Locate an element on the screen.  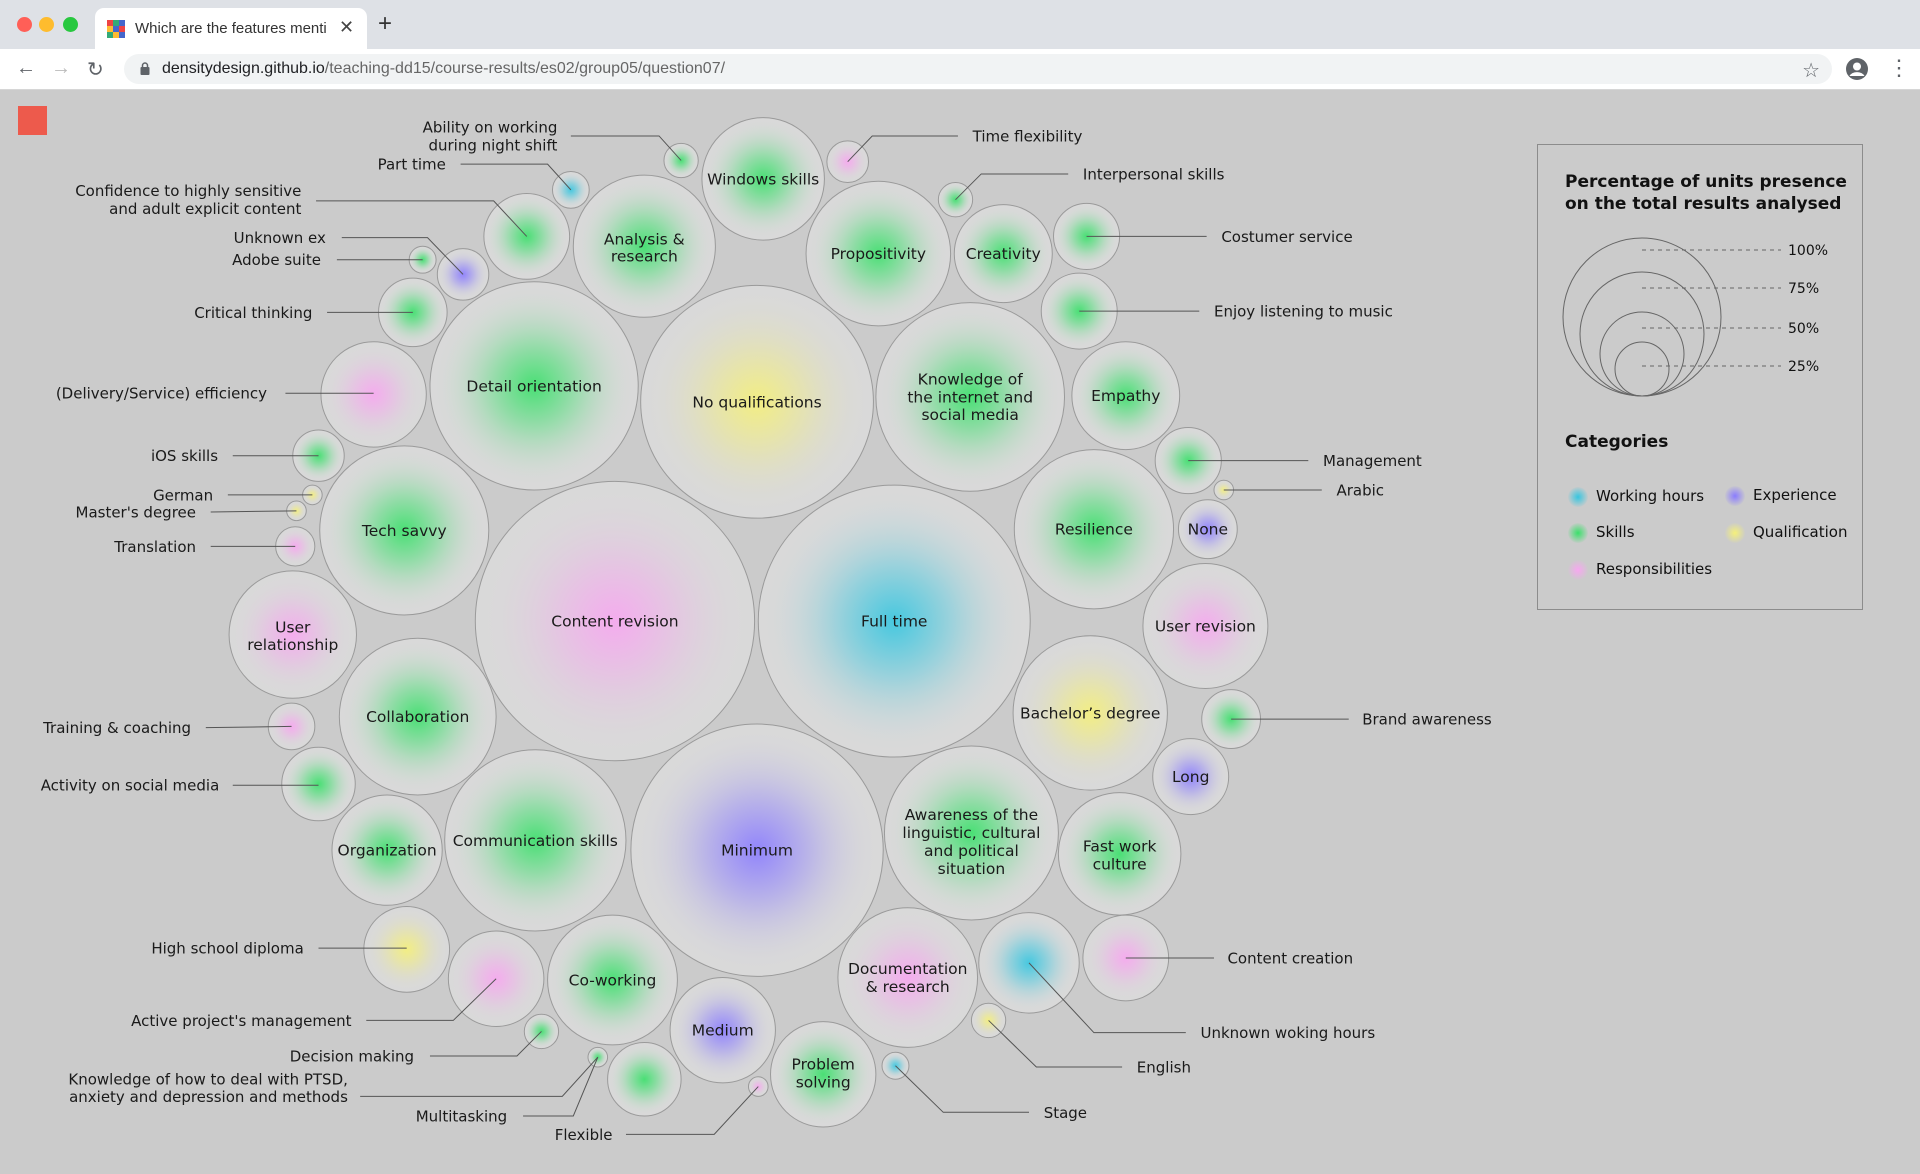
label-high-school-diploma-line: High school diploma is located at coordinates (227, 949).